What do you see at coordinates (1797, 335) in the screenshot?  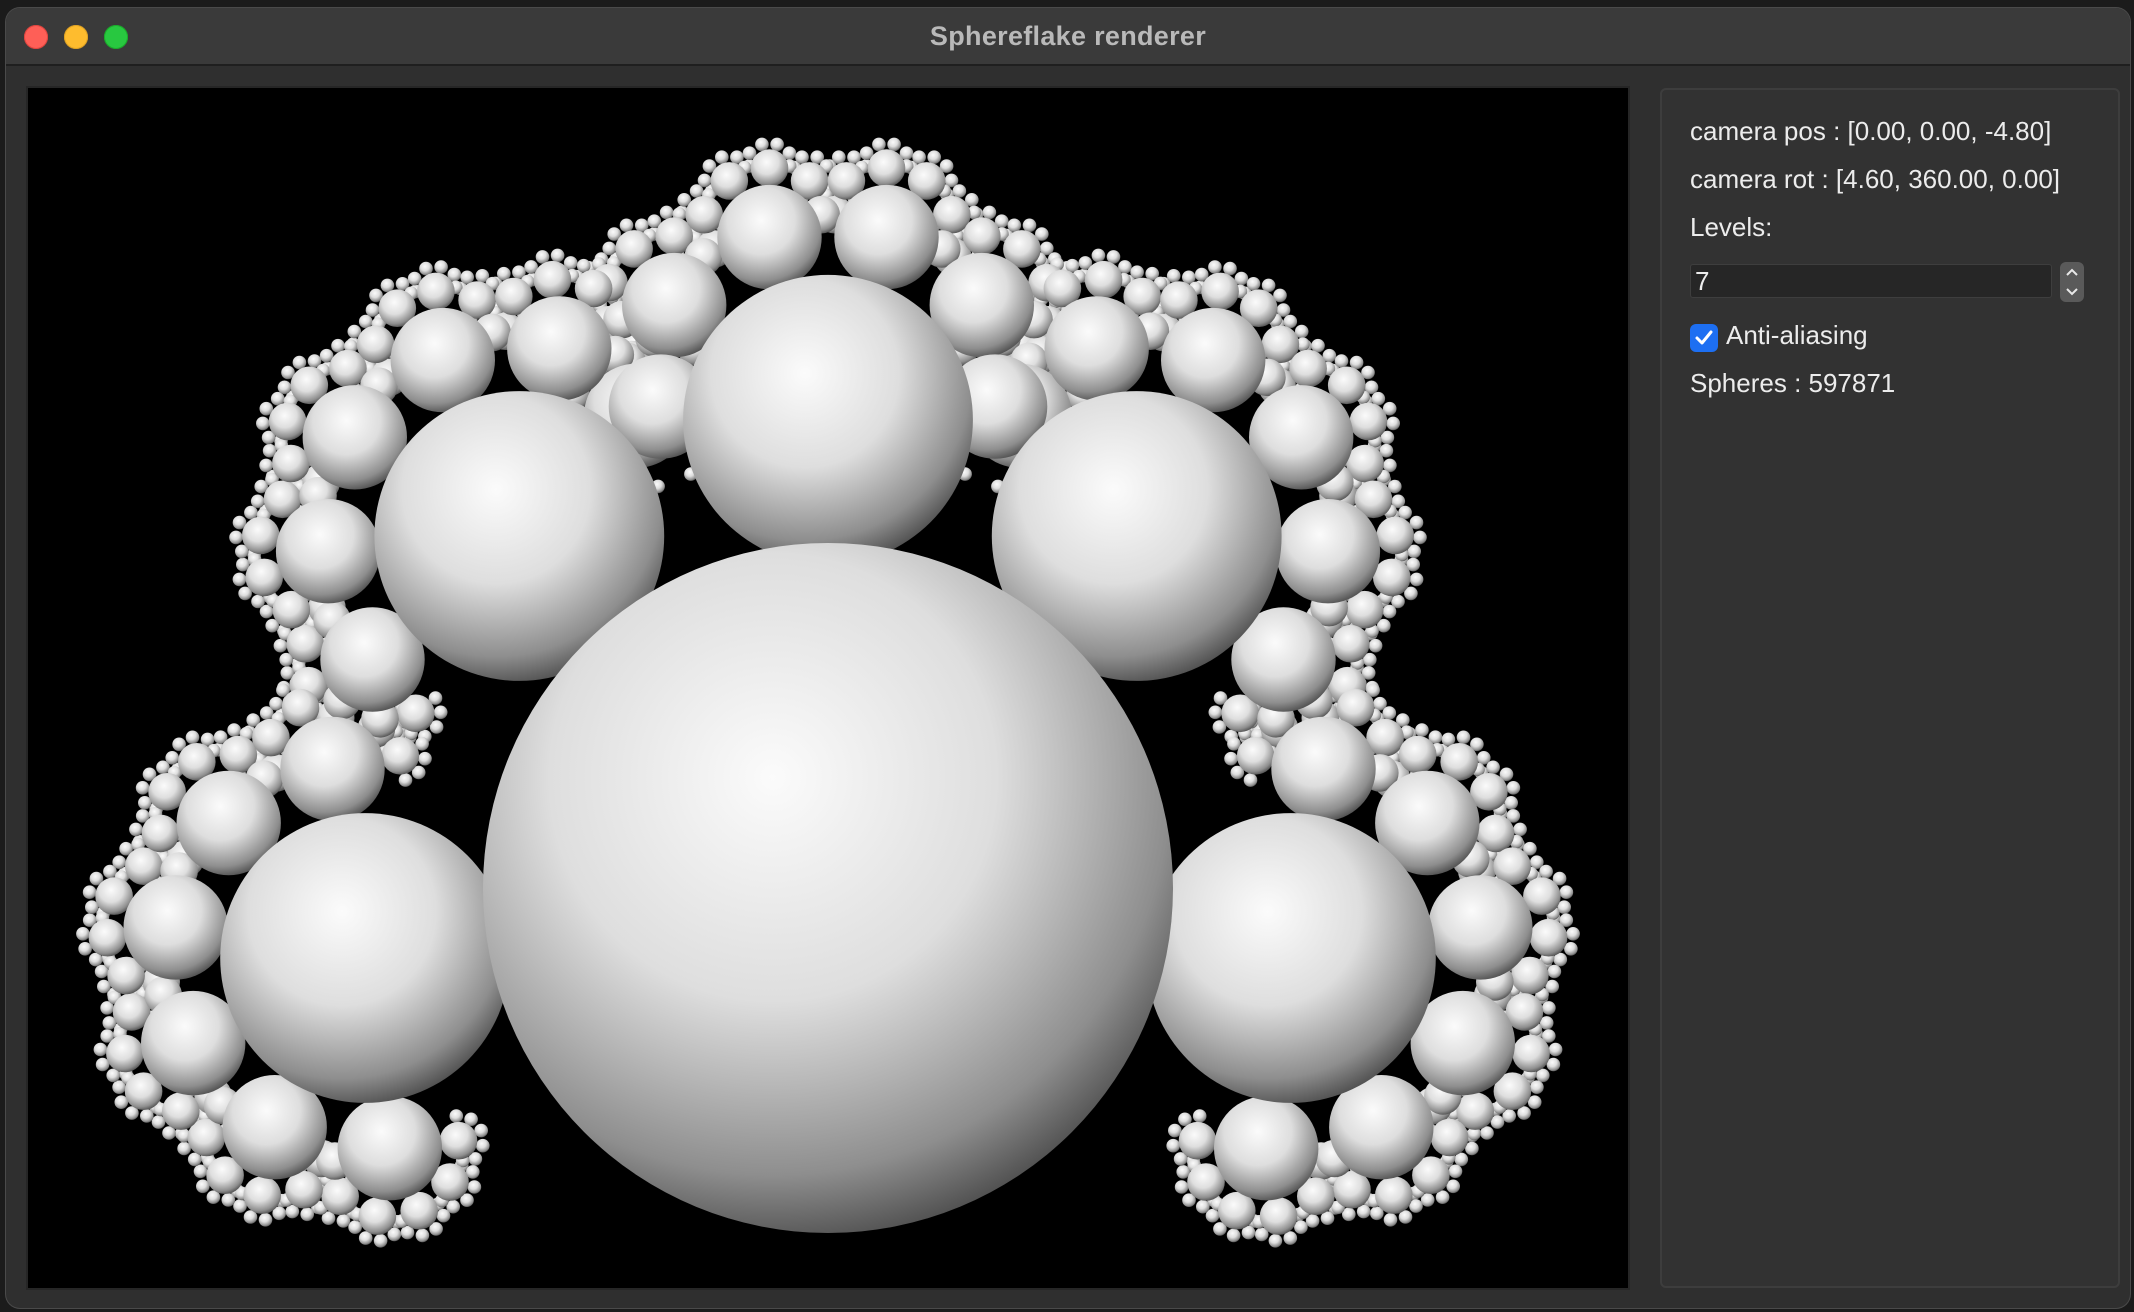 I see `antialiasing-label: Anti-aliasing` at bounding box center [1797, 335].